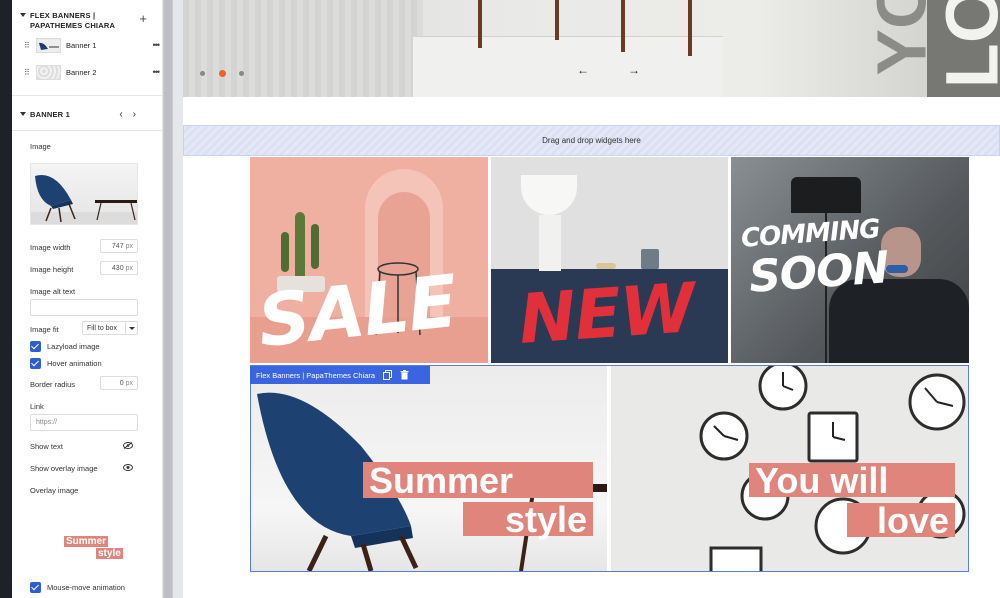  Describe the element at coordinates (826, 195) in the screenshot. I see `floor-lamp-shade` at that location.